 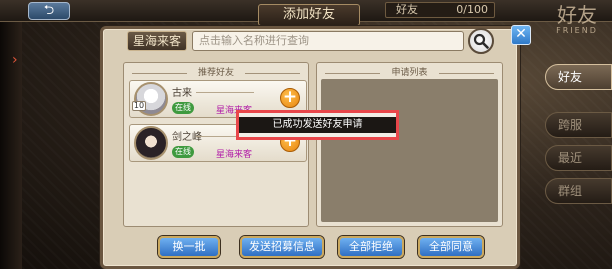 What do you see at coordinates (234, 155) in the screenshot?
I see `friend-server: 星海来客` at bounding box center [234, 155].